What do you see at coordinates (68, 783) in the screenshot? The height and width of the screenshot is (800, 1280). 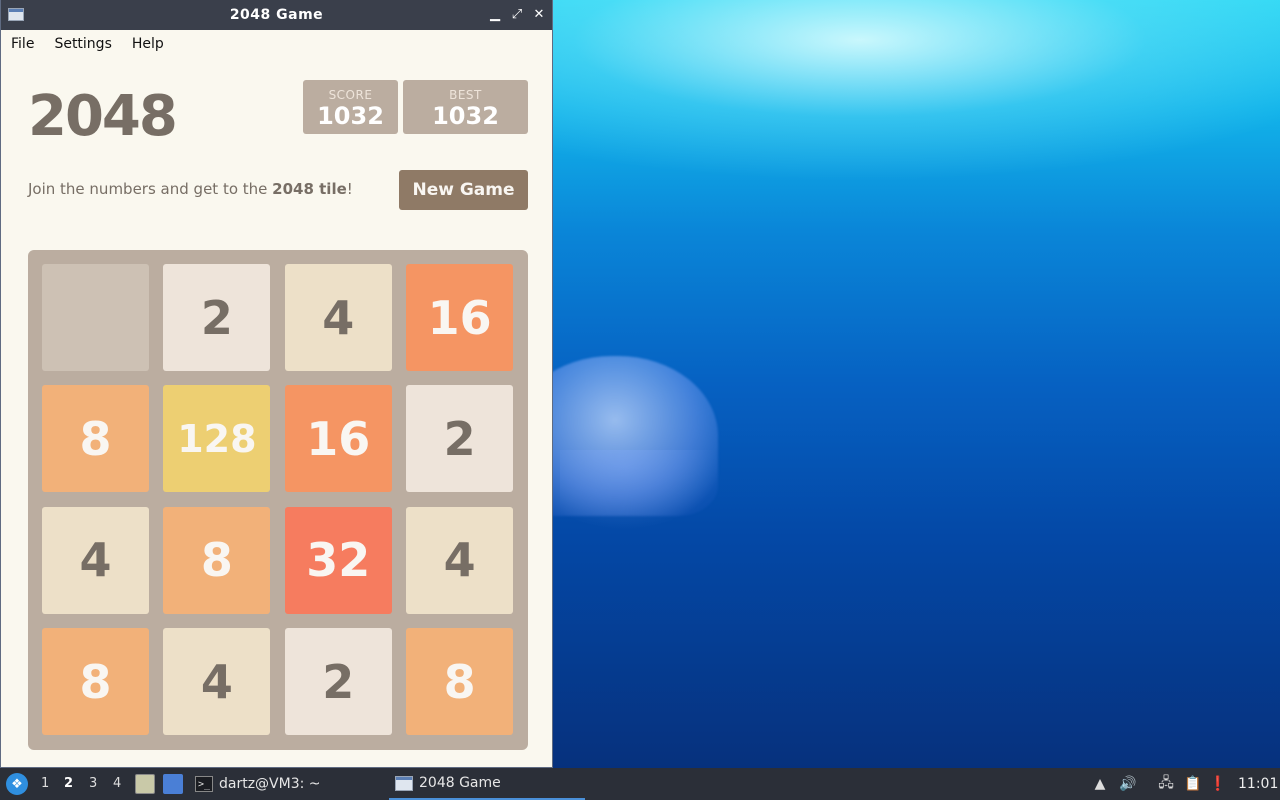 I see `workspace-2: 2` at bounding box center [68, 783].